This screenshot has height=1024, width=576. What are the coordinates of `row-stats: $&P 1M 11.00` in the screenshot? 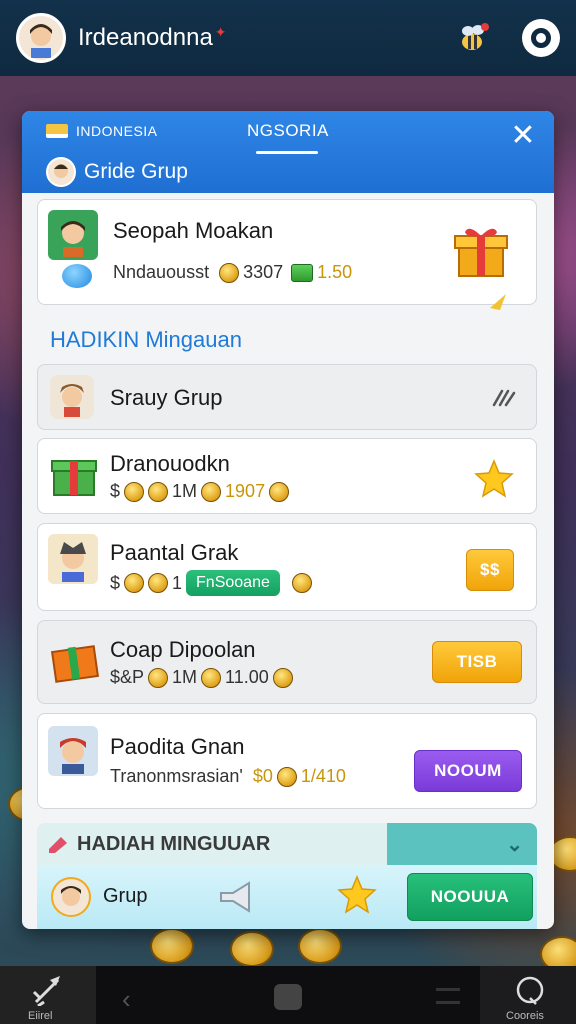 It's located at (201, 677).